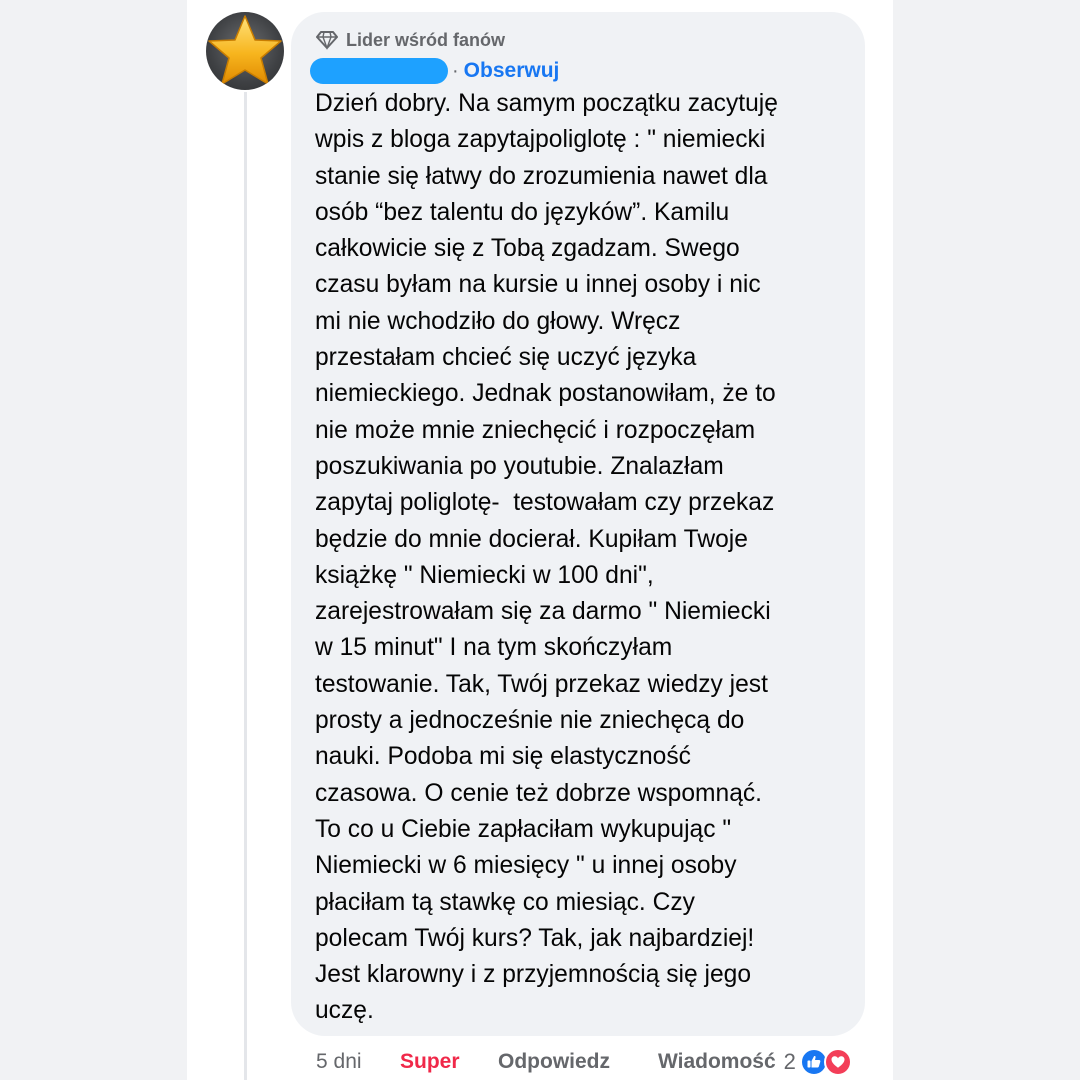 The width and height of the screenshot is (1080, 1080). Describe the element at coordinates (327, 40) in the screenshot. I see `diamond-icon` at that location.